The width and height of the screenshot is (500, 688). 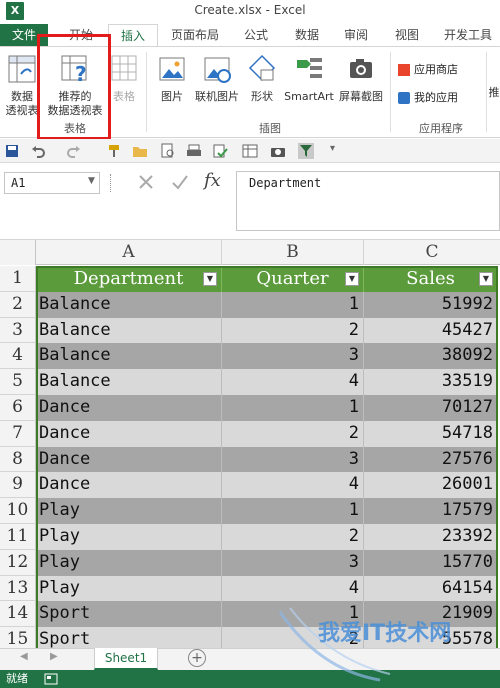 I want to click on cancel-formula-icon, so click(x=146, y=182).